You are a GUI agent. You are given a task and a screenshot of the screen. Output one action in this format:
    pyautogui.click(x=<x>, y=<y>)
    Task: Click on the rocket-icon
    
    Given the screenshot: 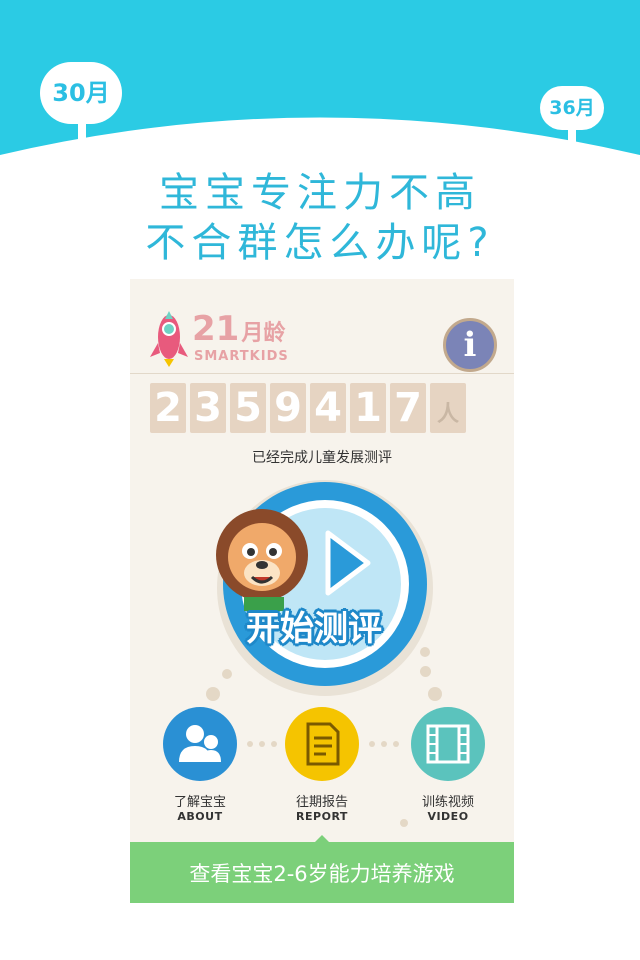 What is the action you would take?
    pyautogui.click(x=169, y=339)
    